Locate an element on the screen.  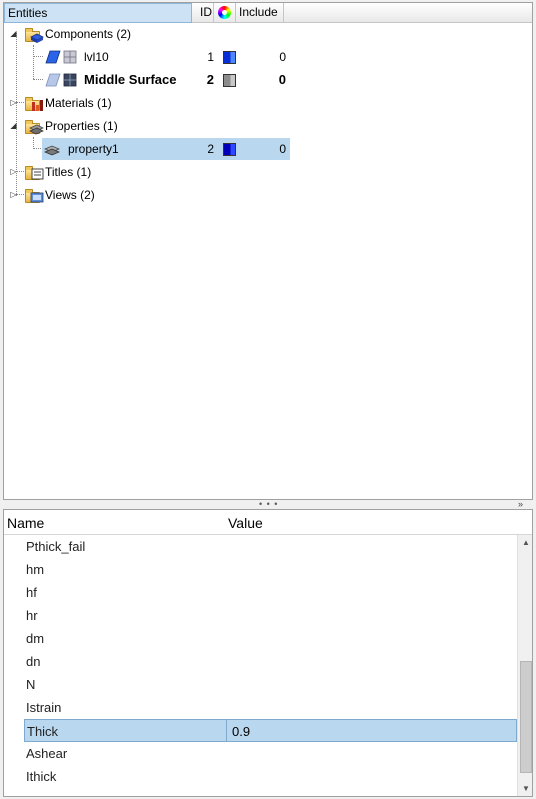
value-column-header: Value is located at coordinates (245, 523).